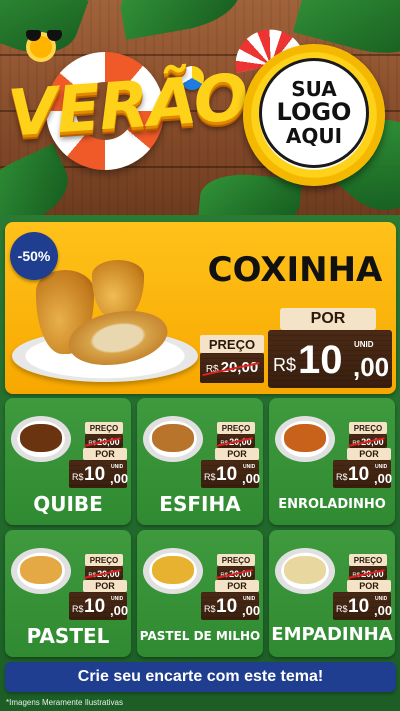  I want to click on old-price-value: R$20,00, so click(232, 368).